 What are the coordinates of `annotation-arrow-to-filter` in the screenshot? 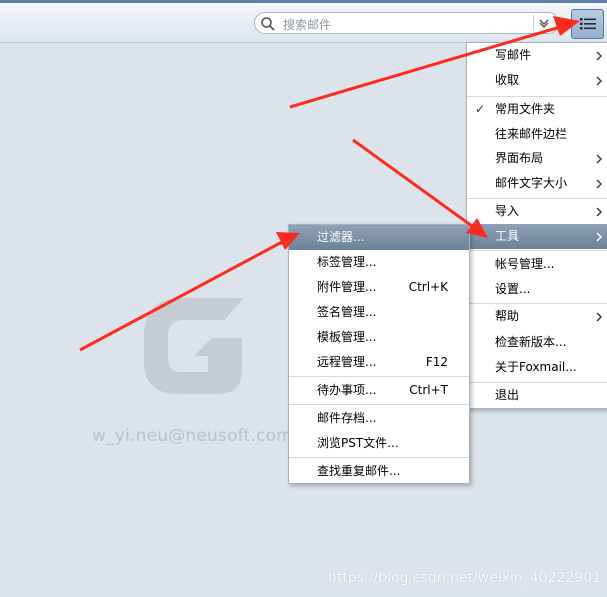 It's located at (189, 292).